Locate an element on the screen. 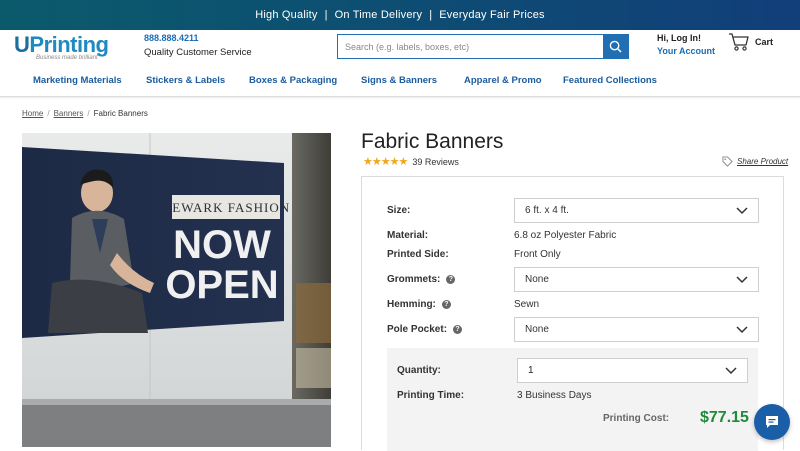 The image size is (800, 451). nav-item-featured: Featured Collections is located at coordinates (610, 80).